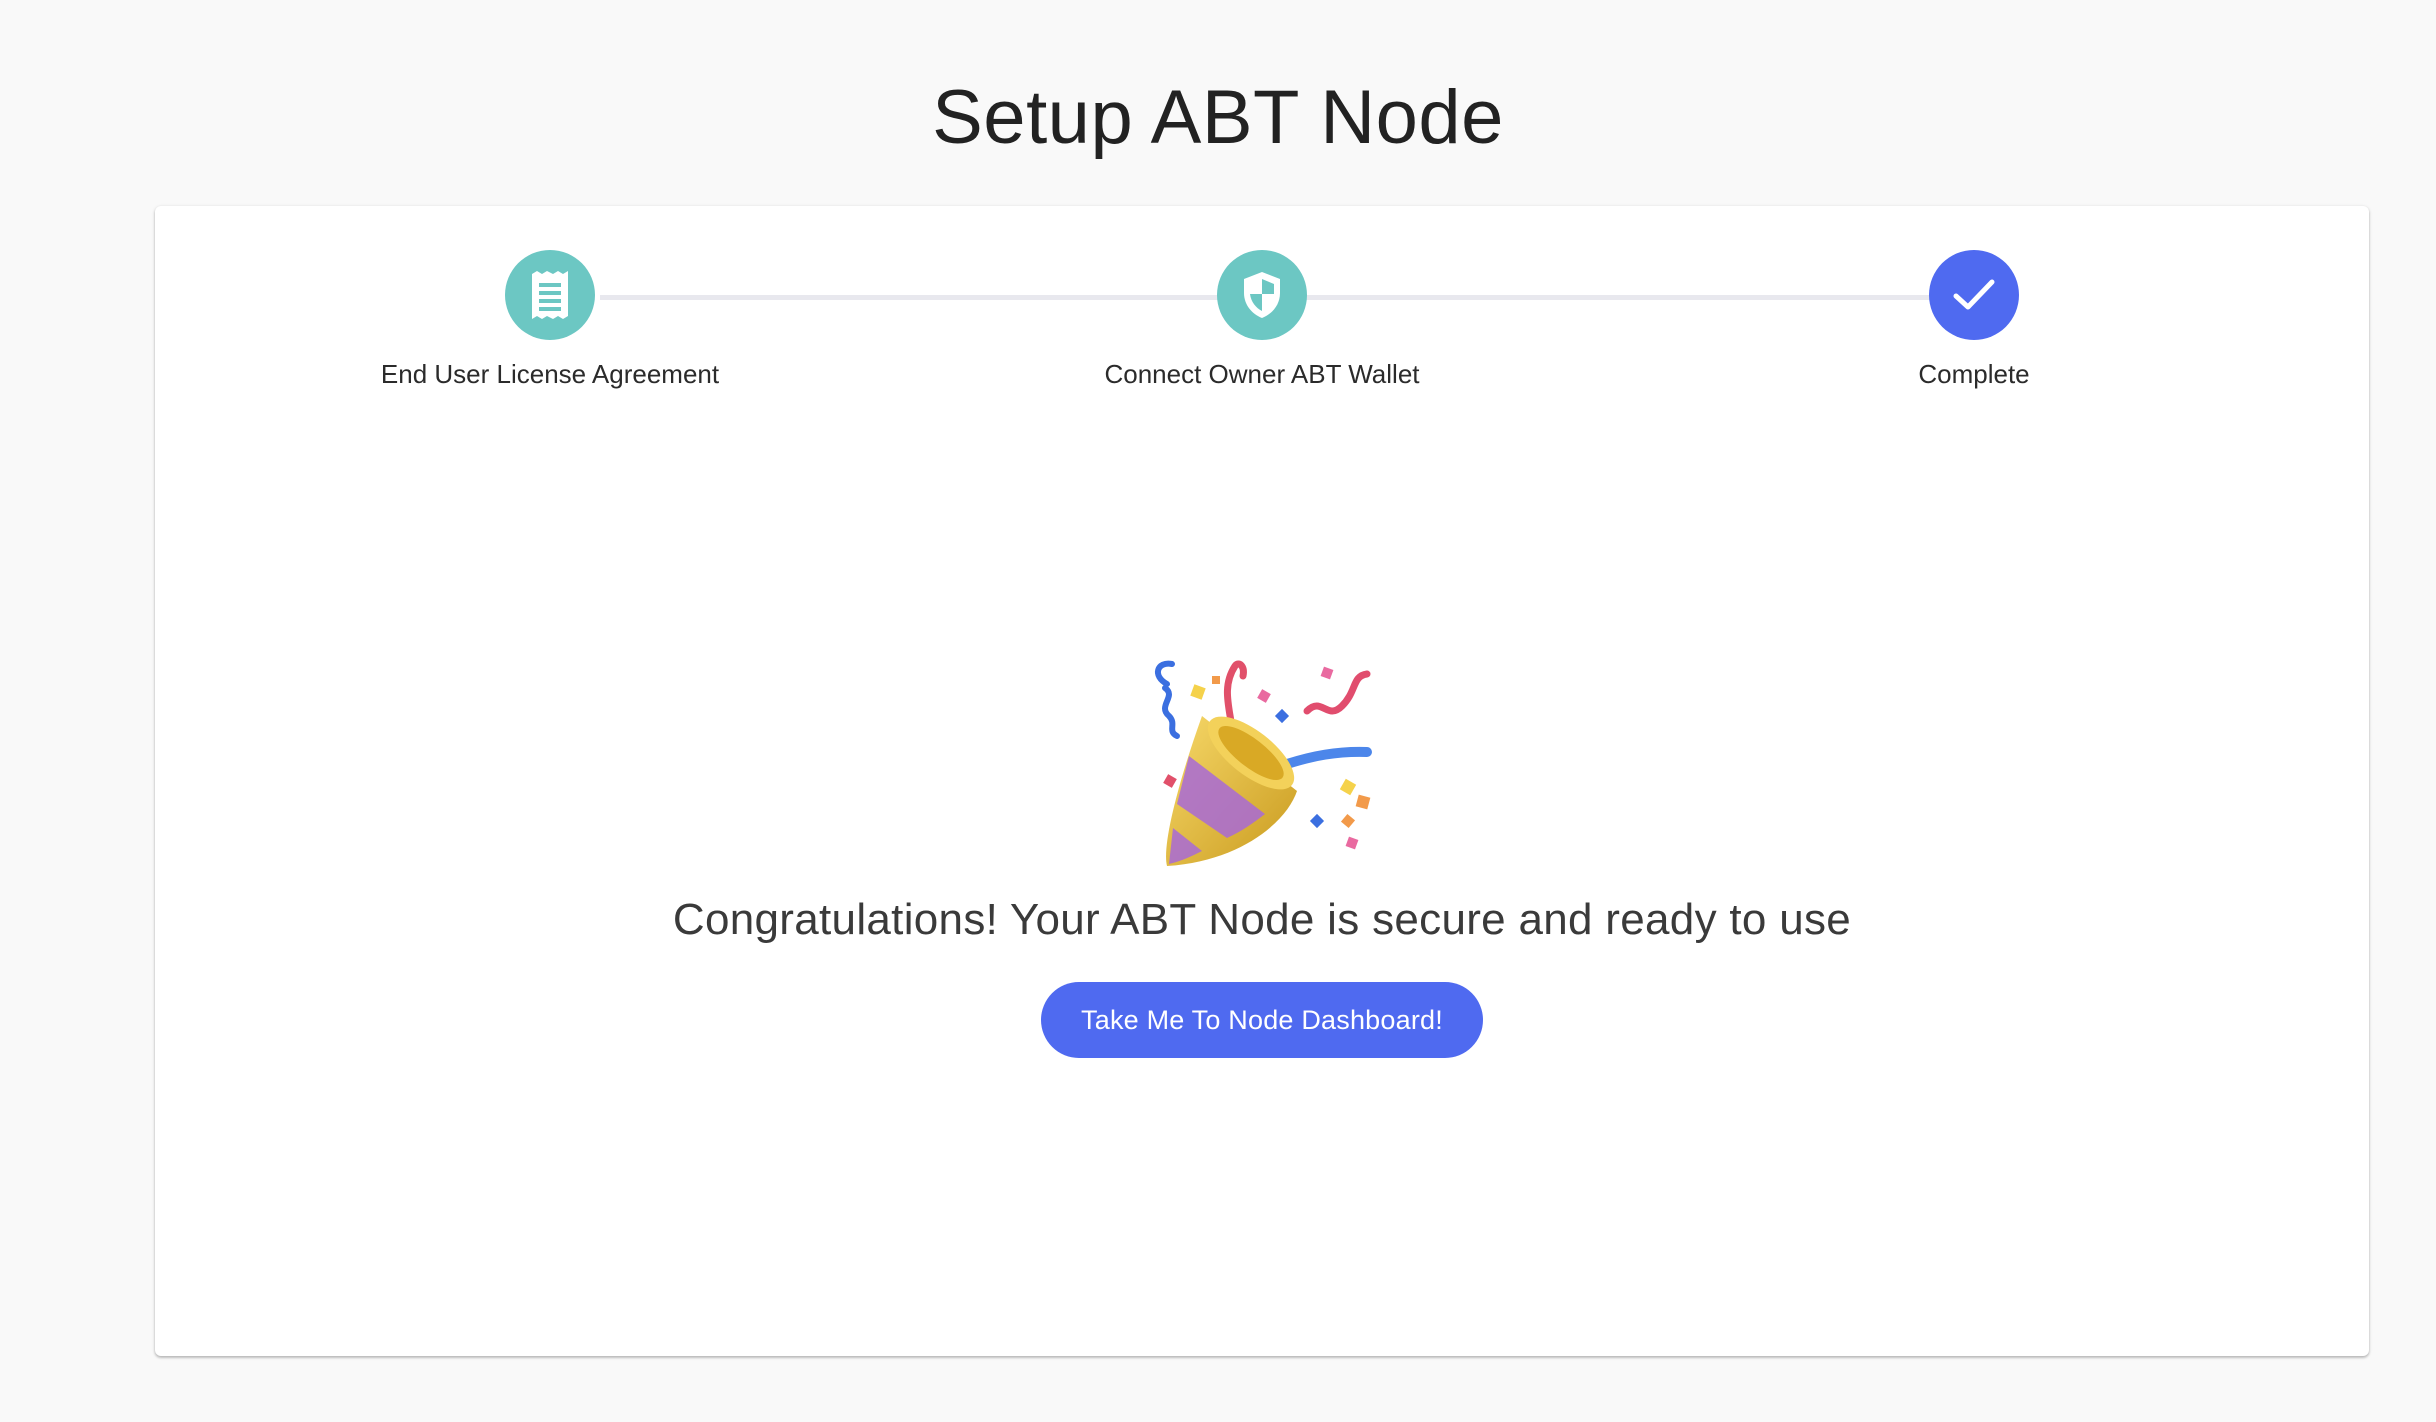  I want to click on step-wallet-circle, so click(1262, 295).